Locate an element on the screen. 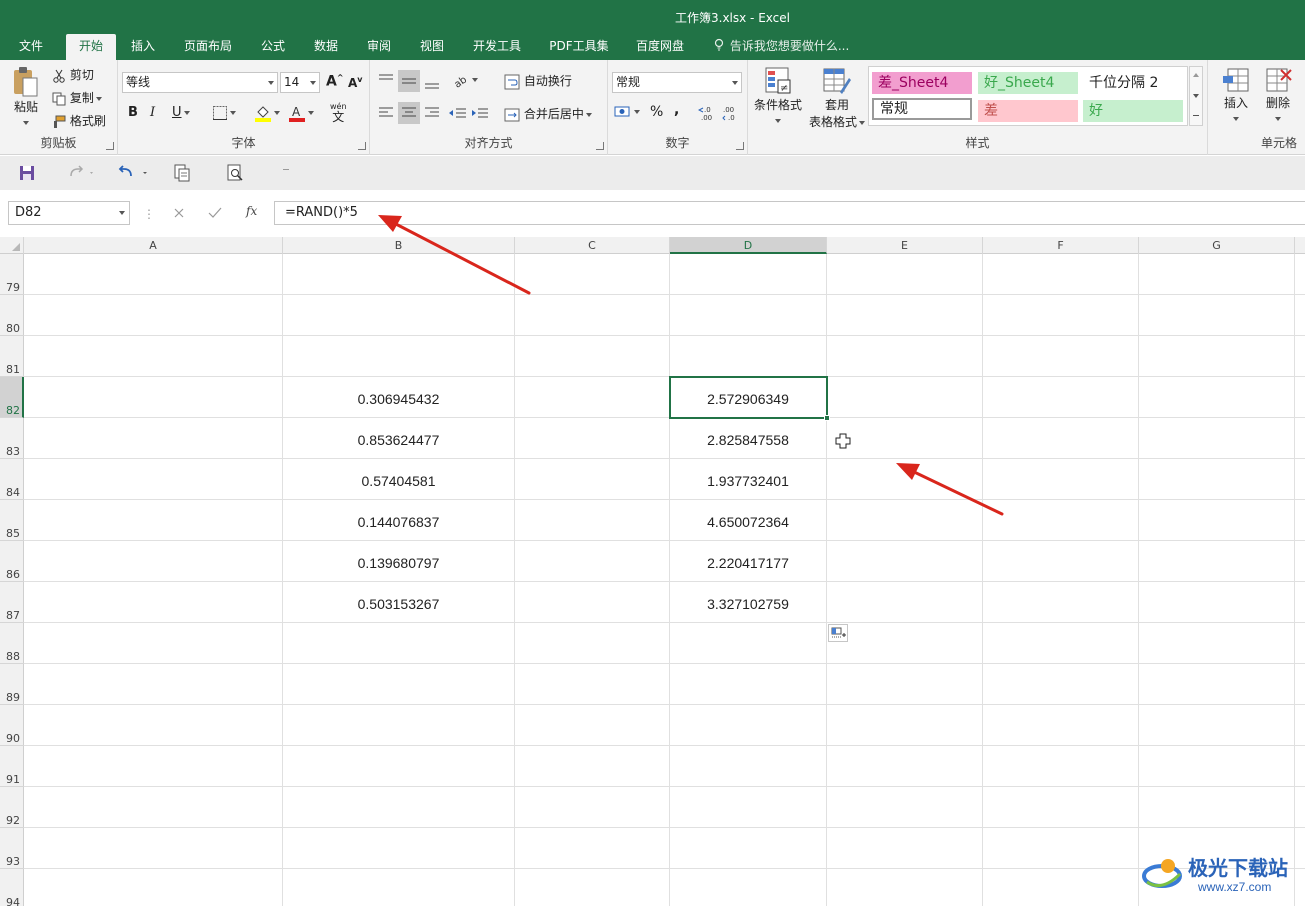 This screenshot has width=1305, height=906. copy-button: 复制 is located at coordinates (77, 97).